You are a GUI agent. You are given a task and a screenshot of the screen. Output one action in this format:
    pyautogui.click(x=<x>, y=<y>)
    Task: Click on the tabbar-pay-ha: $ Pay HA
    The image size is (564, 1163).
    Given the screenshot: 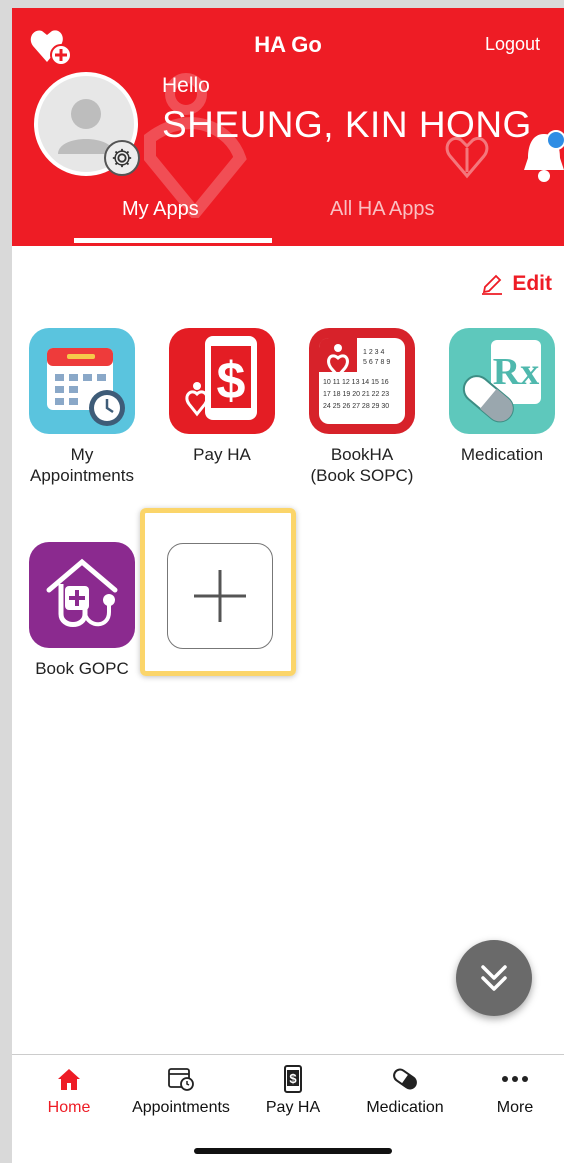 What is the action you would take?
    pyautogui.click(x=293, y=1091)
    